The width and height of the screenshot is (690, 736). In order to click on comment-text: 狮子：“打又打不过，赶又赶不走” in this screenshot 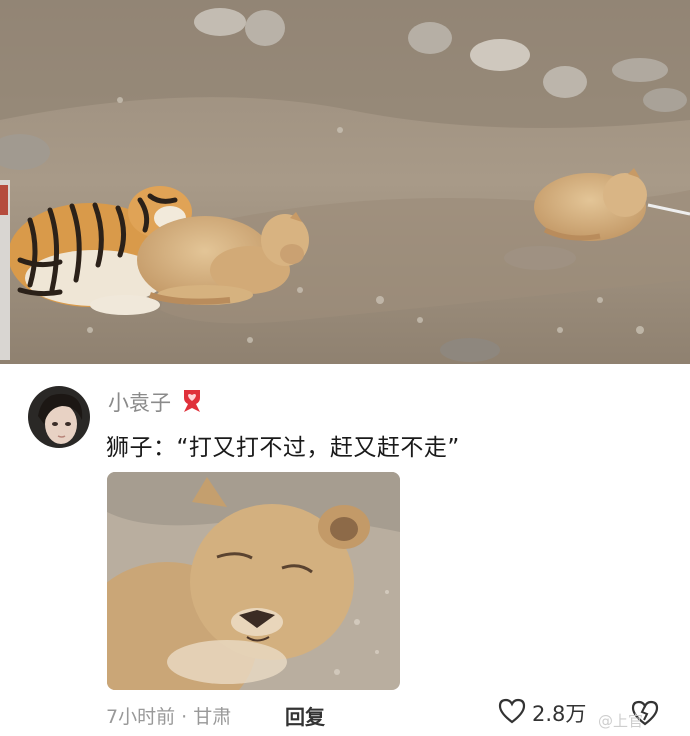, I will do `click(283, 448)`.